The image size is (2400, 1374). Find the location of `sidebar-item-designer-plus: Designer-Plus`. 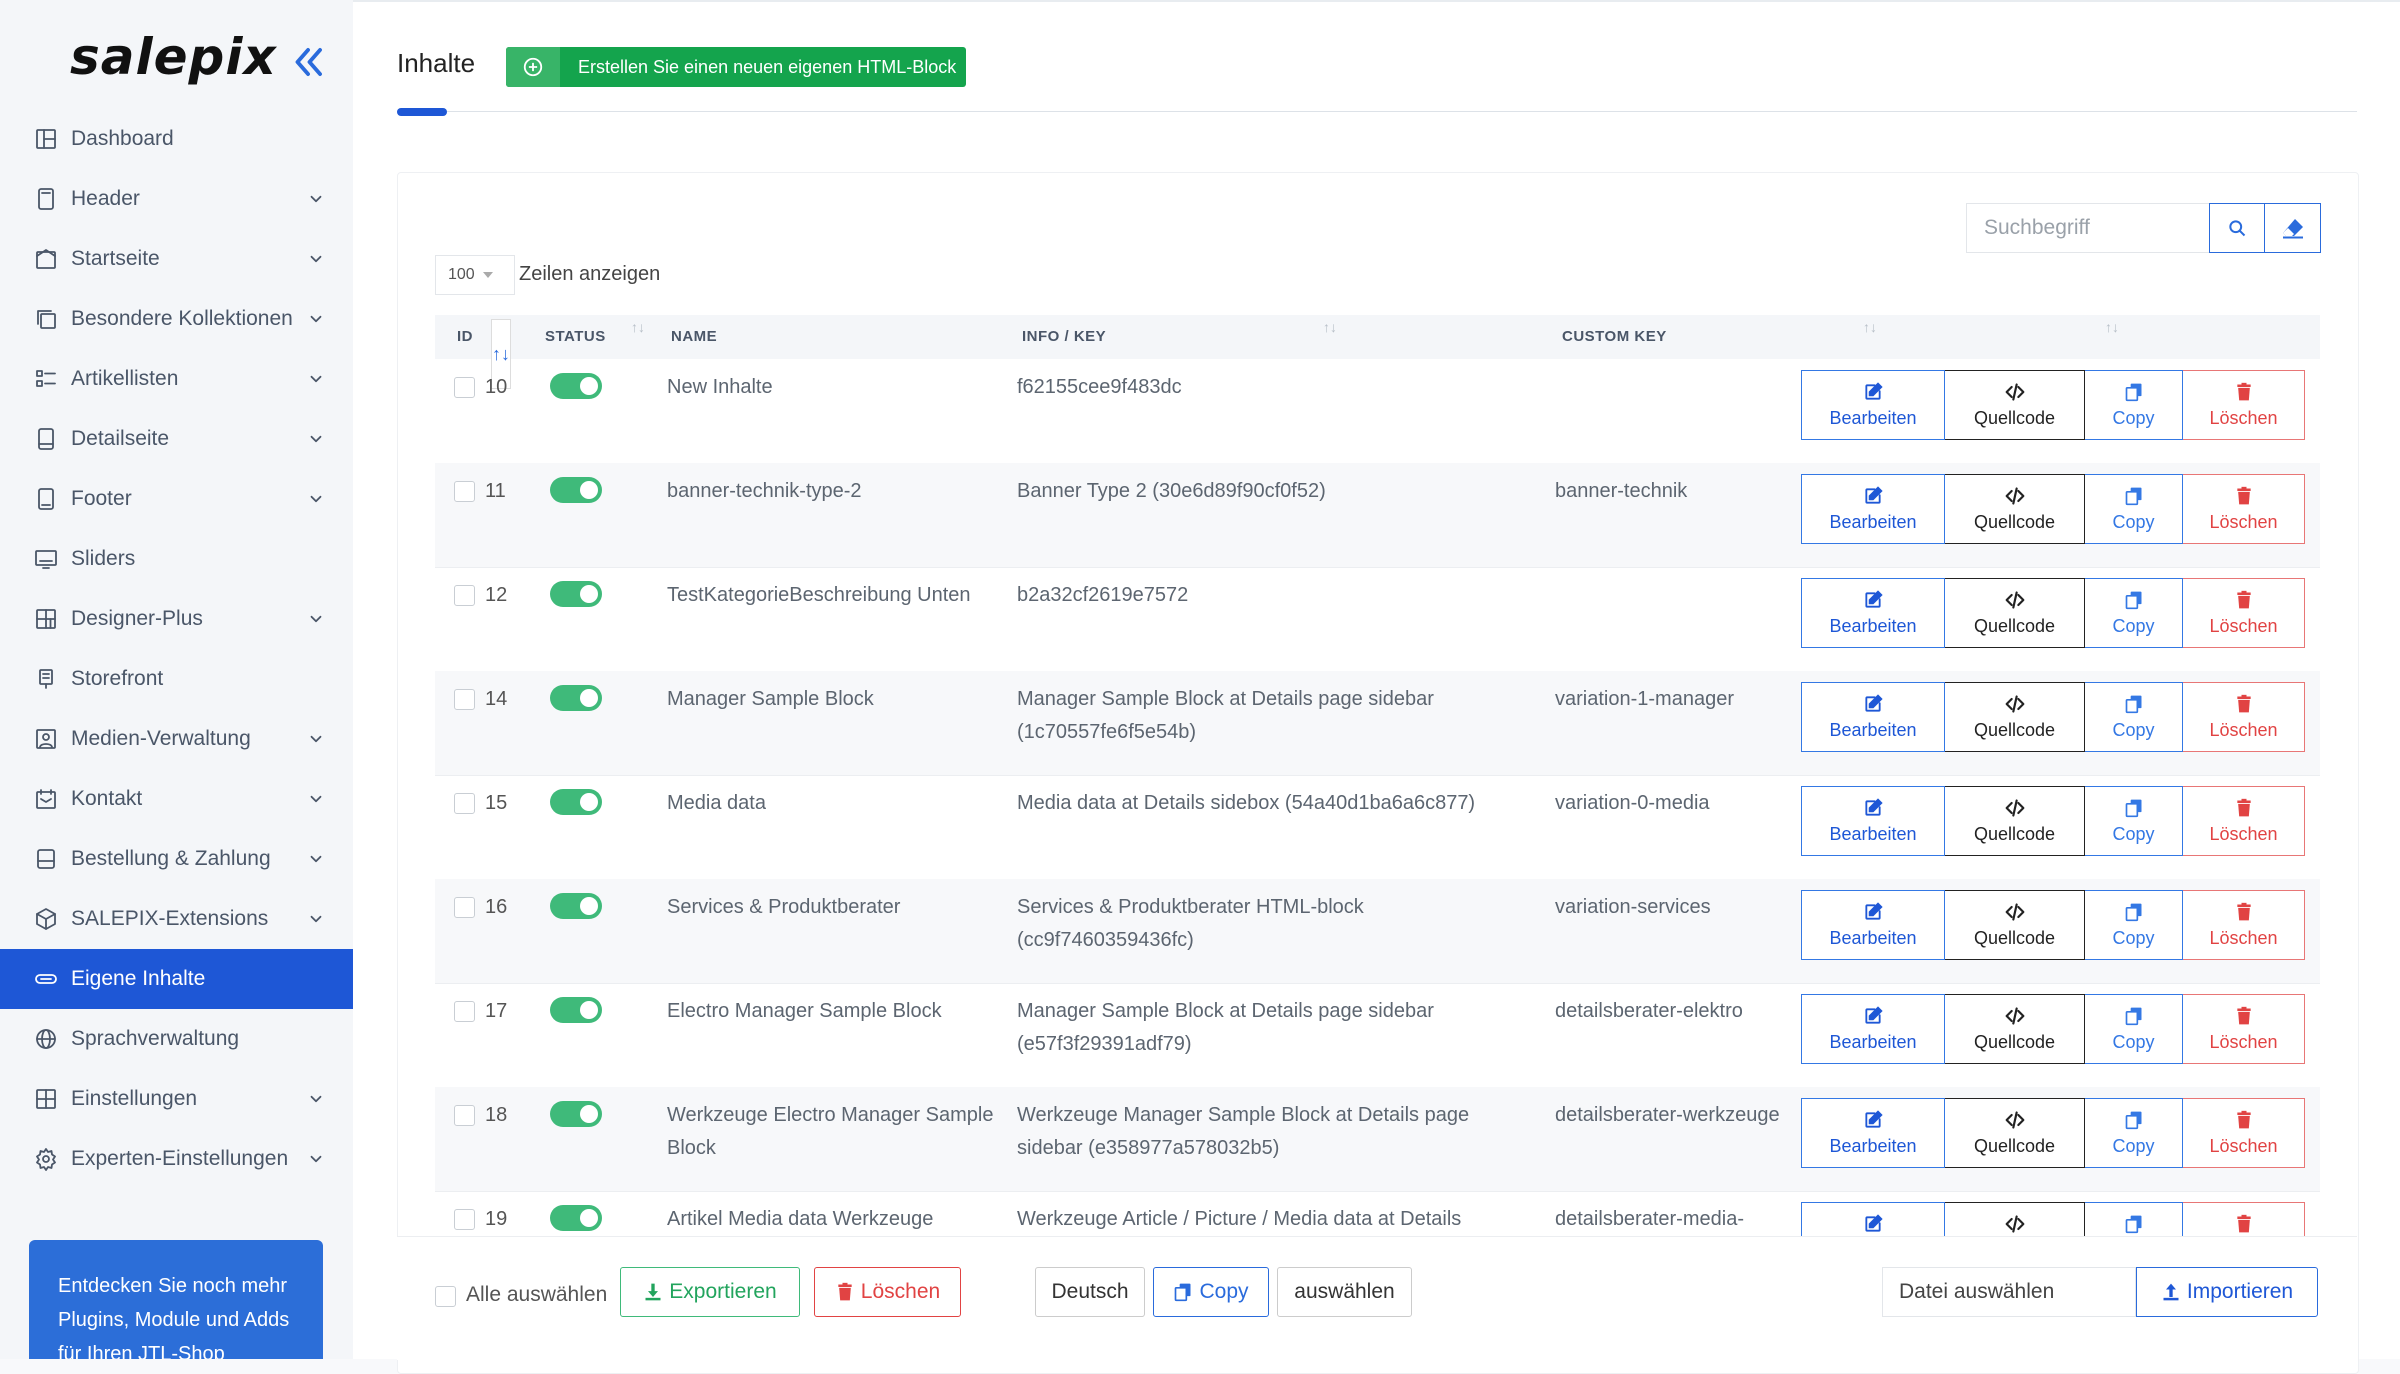

sidebar-item-designer-plus: Designer-Plus is located at coordinates (176, 619).